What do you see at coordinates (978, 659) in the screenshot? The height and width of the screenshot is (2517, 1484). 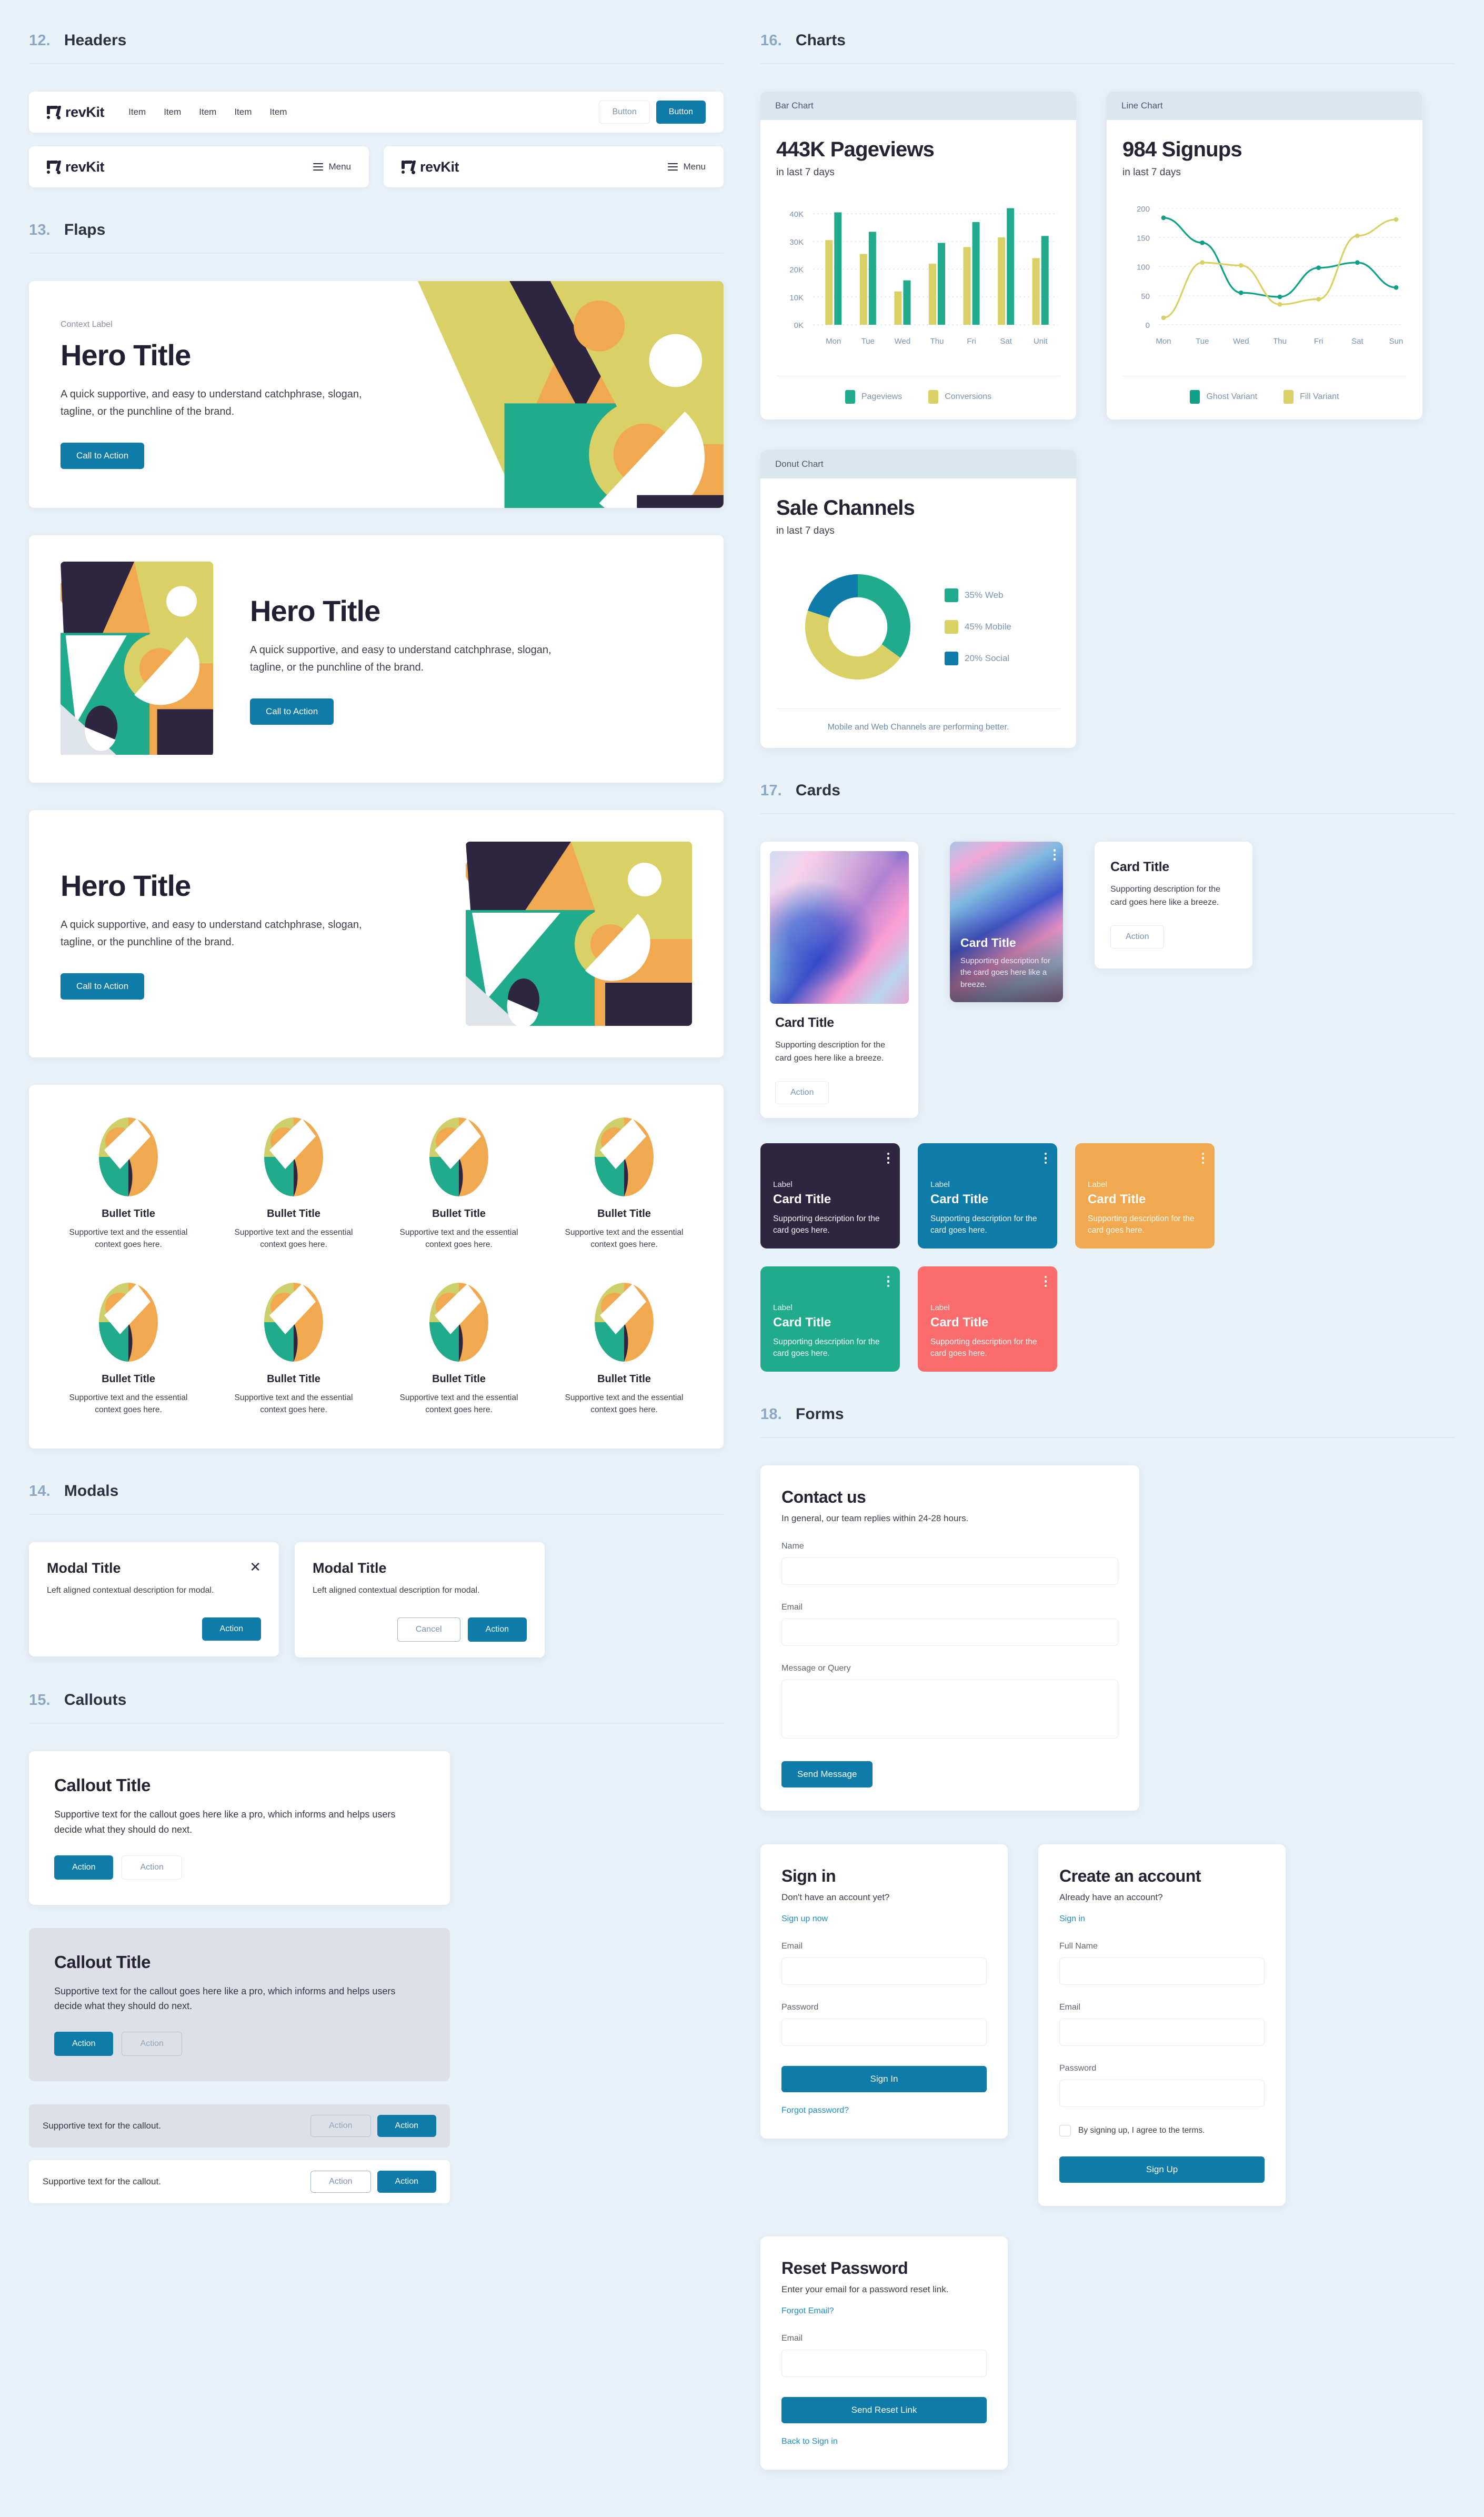 I see `legend-item: 20% Social` at bounding box center [978, 659].